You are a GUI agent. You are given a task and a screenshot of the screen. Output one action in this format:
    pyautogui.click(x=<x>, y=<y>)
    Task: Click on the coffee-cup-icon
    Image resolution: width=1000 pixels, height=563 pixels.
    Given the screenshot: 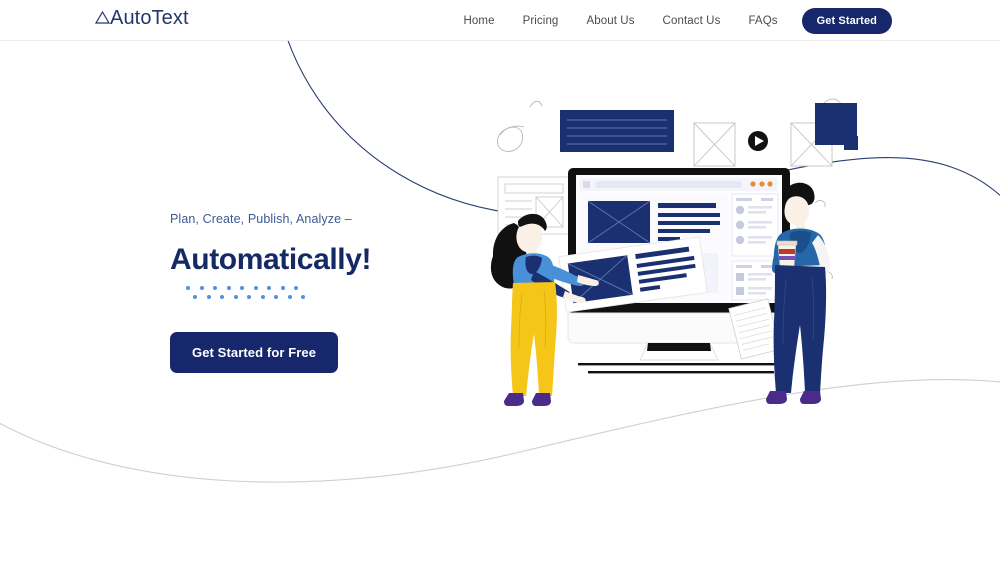 What is the action you would take?
    pyautogui.click(x=787, y=254)
    